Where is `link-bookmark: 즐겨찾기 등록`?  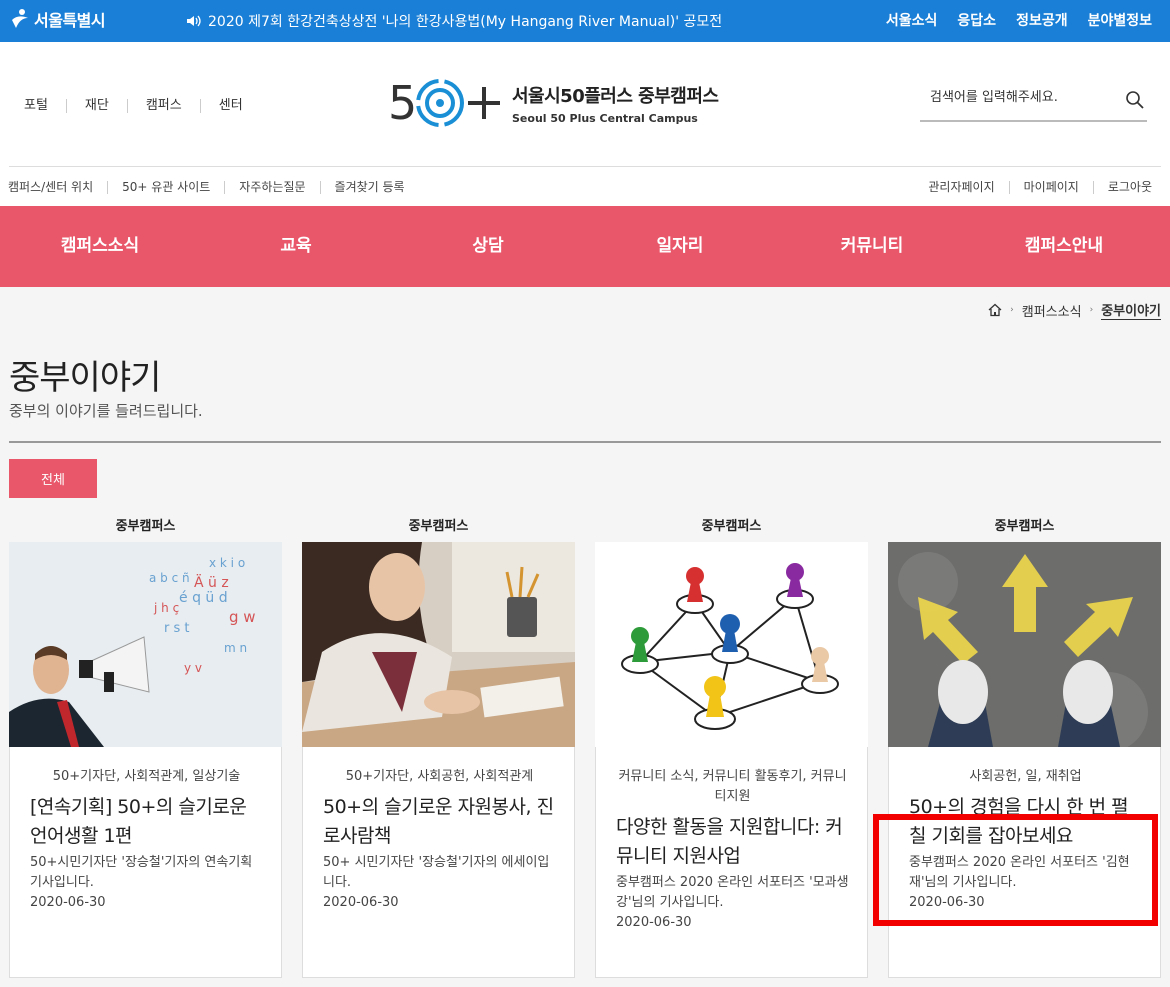 link-bookmark: 즐겨찾기 등록 is located at coordinates (369, 187).